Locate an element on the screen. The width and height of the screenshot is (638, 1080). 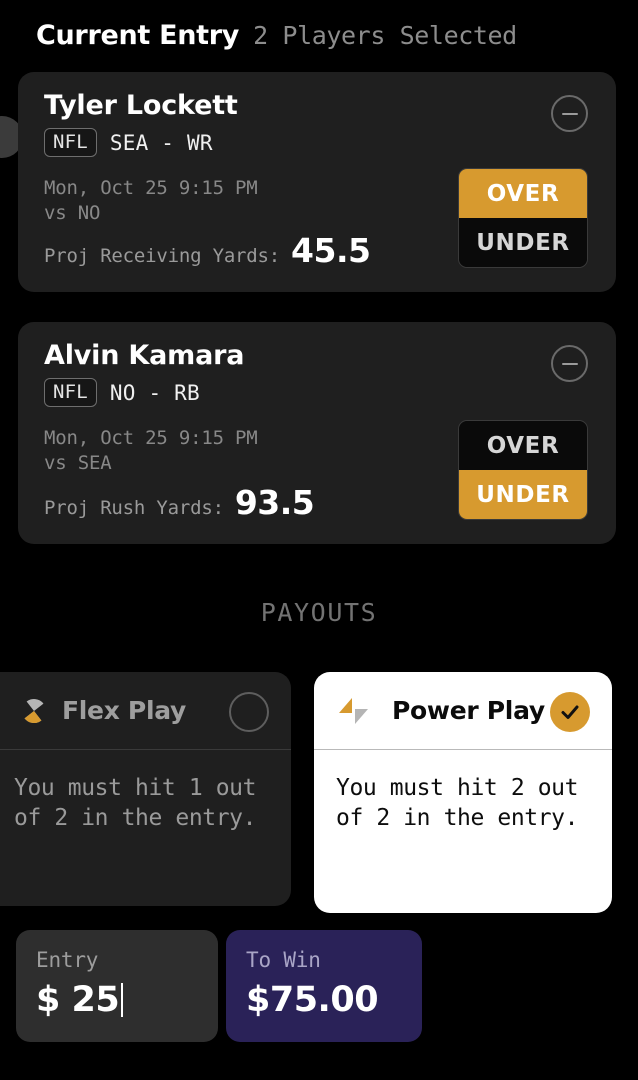
power-play-icon is located at coordinates (356, 711).